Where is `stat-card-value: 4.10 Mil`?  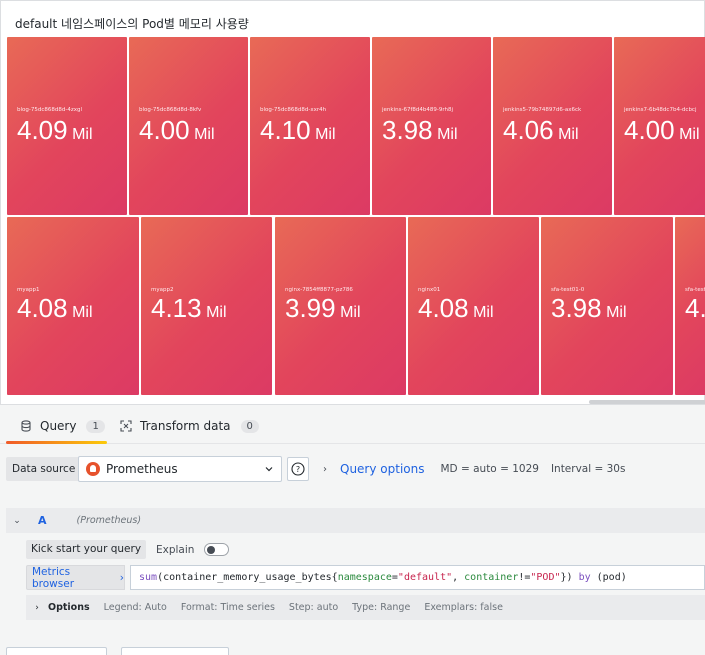 stat-card-value: 4.10 Mil is located at coordinates (298, 130).